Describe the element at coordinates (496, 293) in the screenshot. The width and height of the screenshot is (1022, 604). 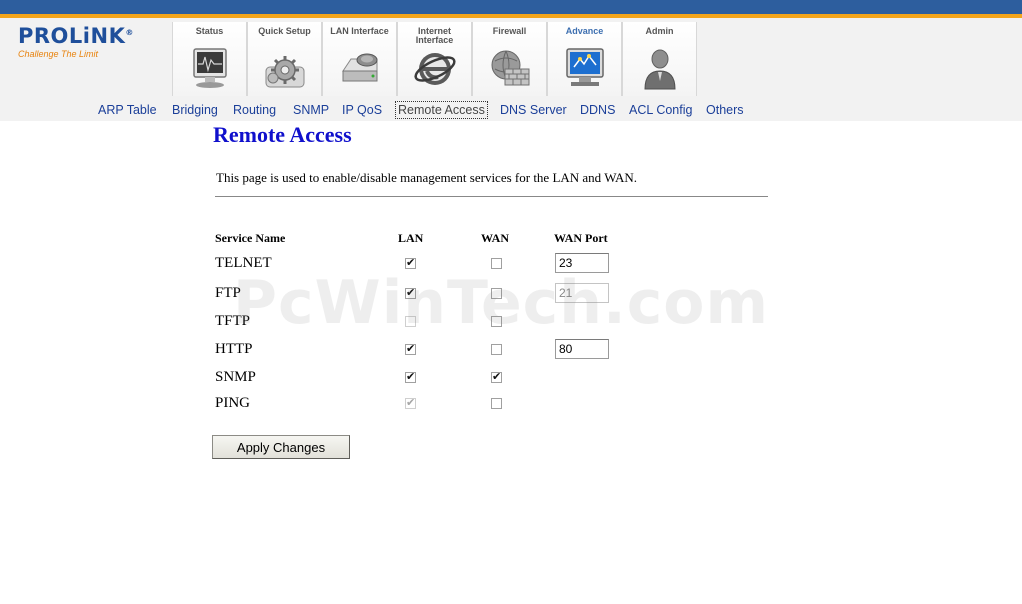
I see `ftp-wan-checkbox` at that location.